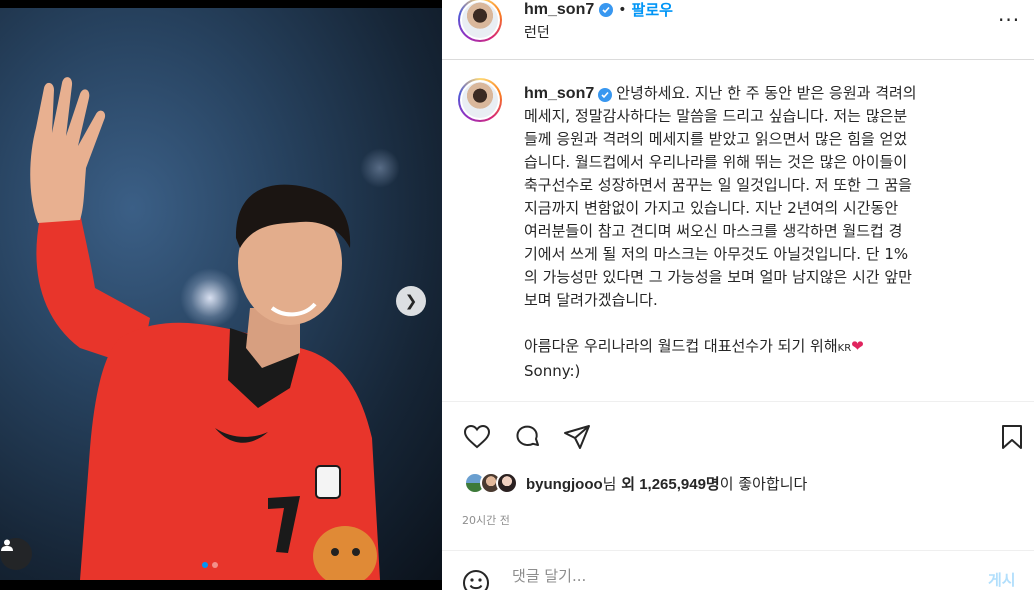 The image size is (1034, 590). I want to click on caption-username-link: hm_son7, so click(559, 93).